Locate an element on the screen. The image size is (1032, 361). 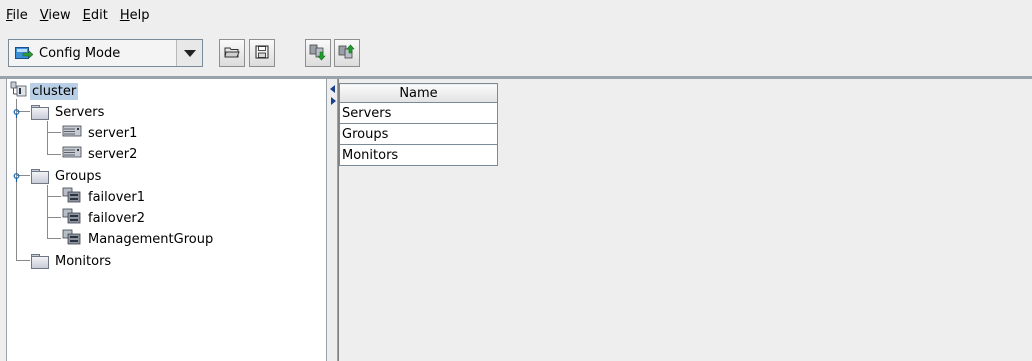
expand-handle-groups is located at coordinates (16, 176).